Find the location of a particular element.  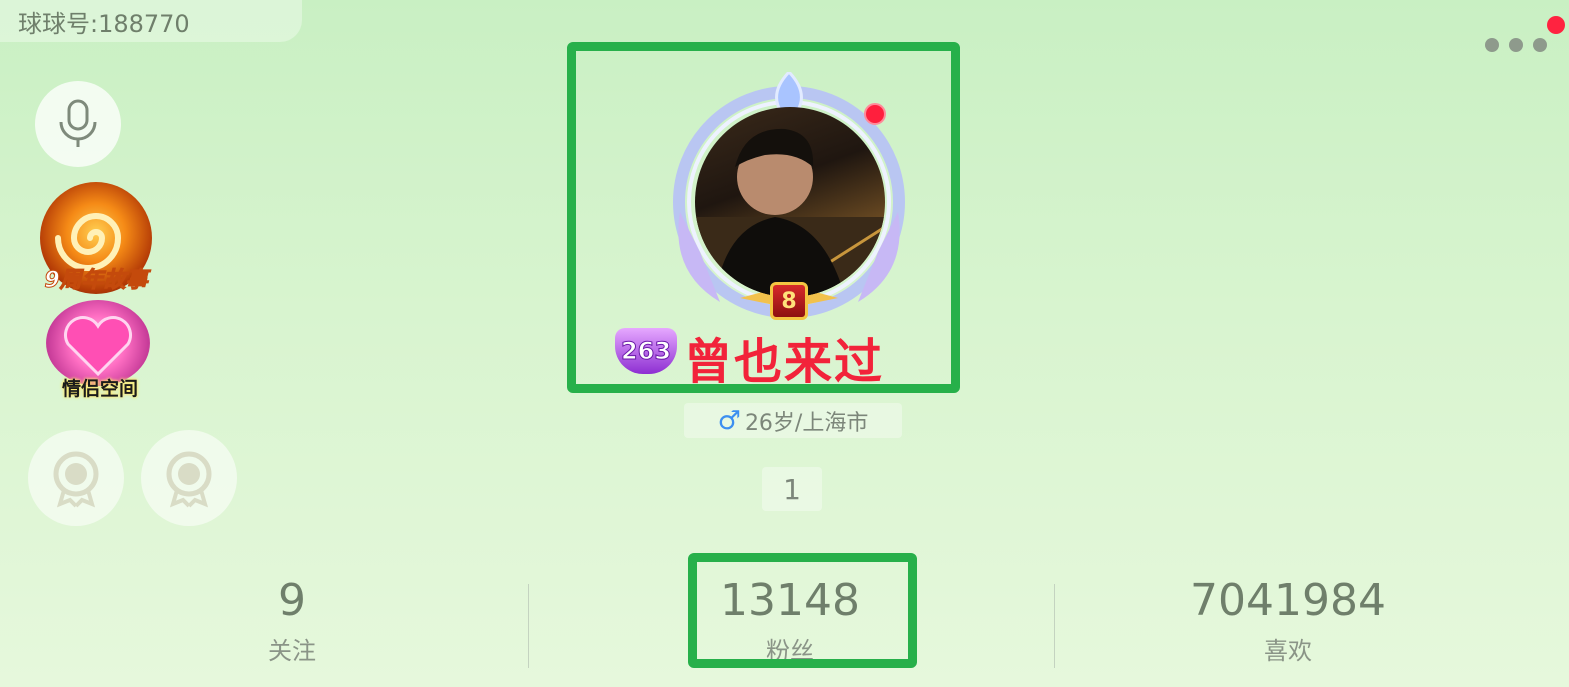

likes-count: 7041984 is located at coordinates (1288, 600).